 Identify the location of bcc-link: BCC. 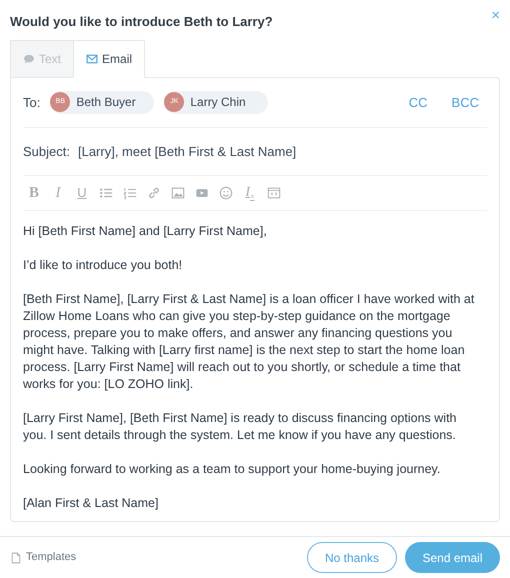
(465, 102).